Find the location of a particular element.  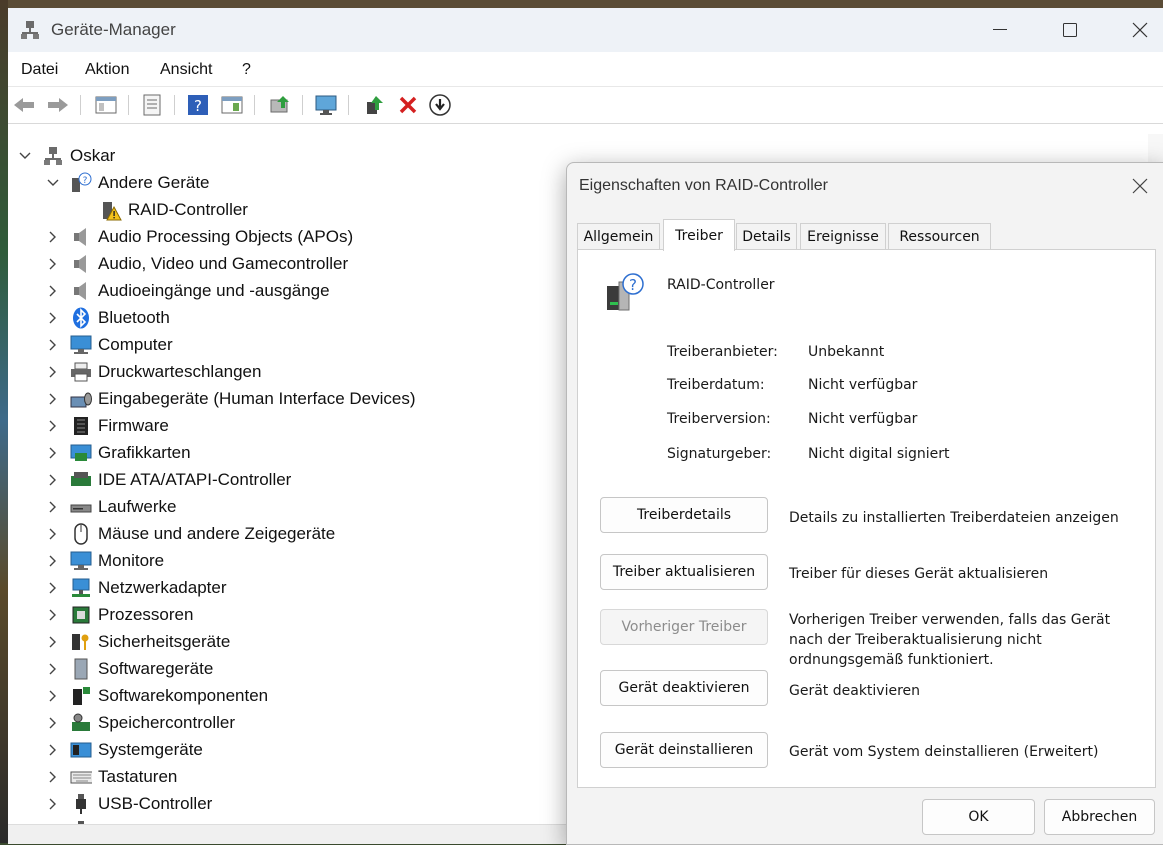

tree-category-row: Audio, Video und Gamecontroller is located at coordinates (197, 263).